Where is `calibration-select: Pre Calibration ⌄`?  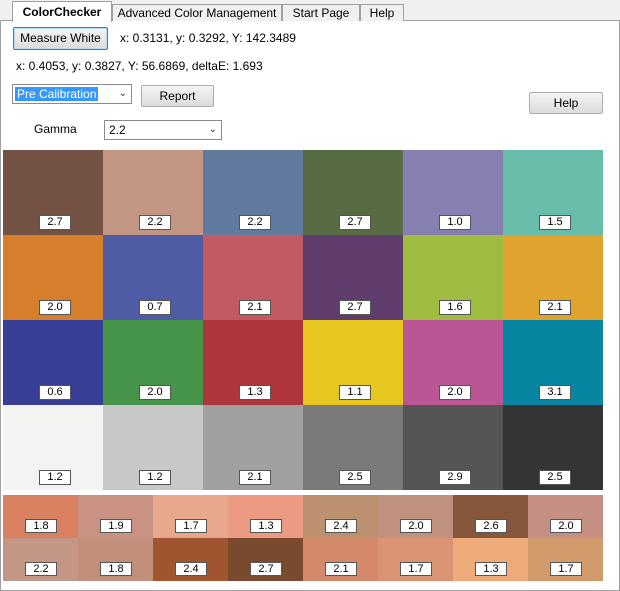
calibration-select: Pre Calibration ⌄ is located at coordinates (72, 94).